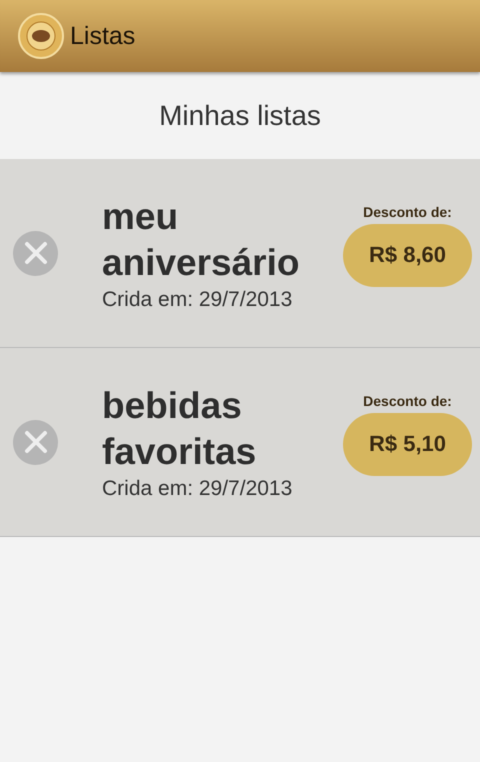  I want to click on list-name: meu aniversário, so click(201, 240).